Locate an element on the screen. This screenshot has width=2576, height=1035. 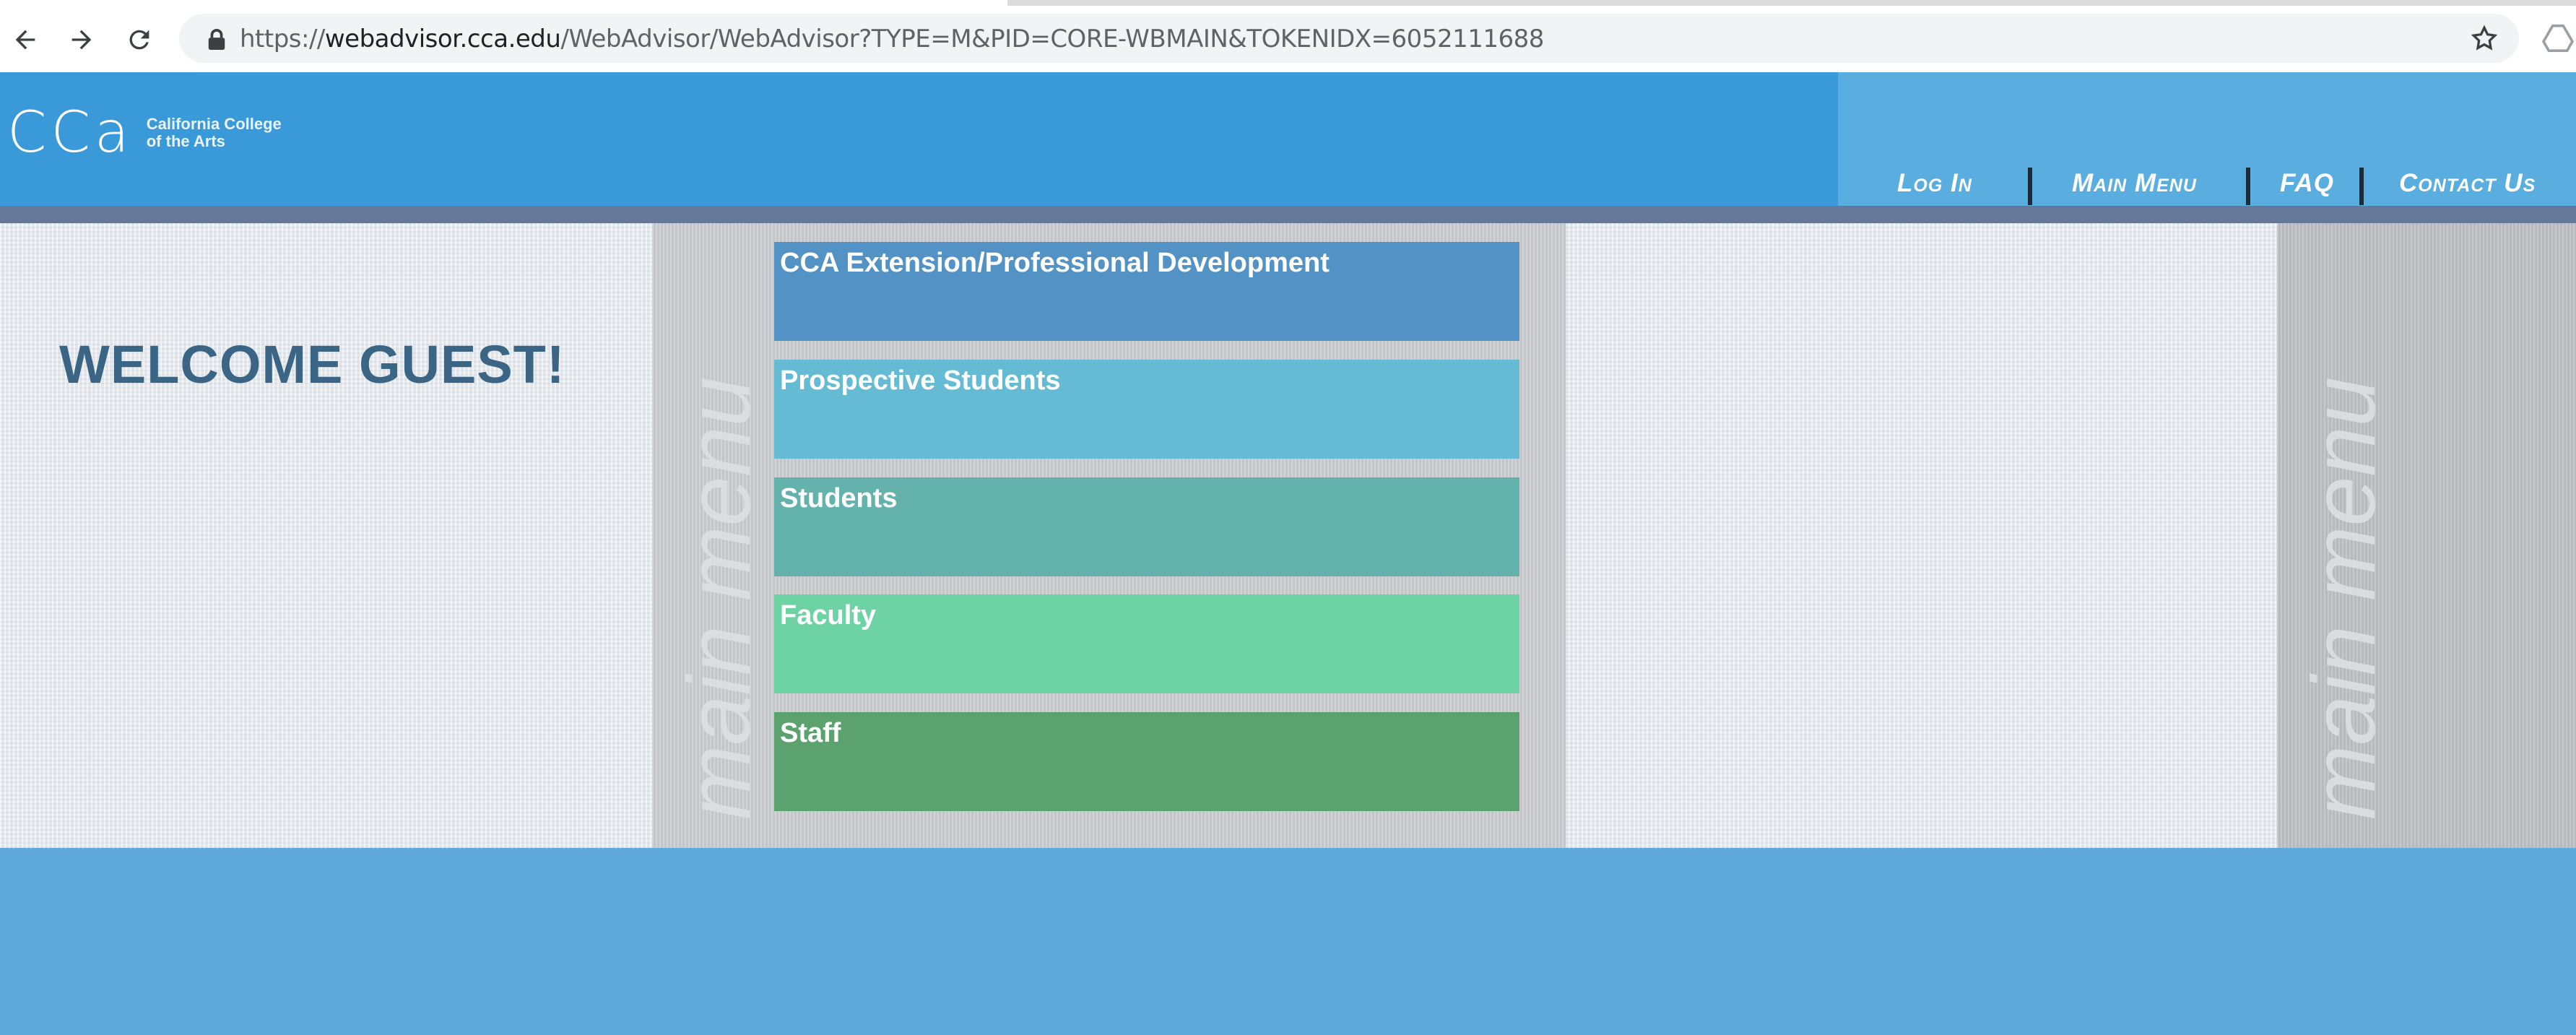
nav-main-menu-link: Main Menu is located at coordinates (2134, 183).